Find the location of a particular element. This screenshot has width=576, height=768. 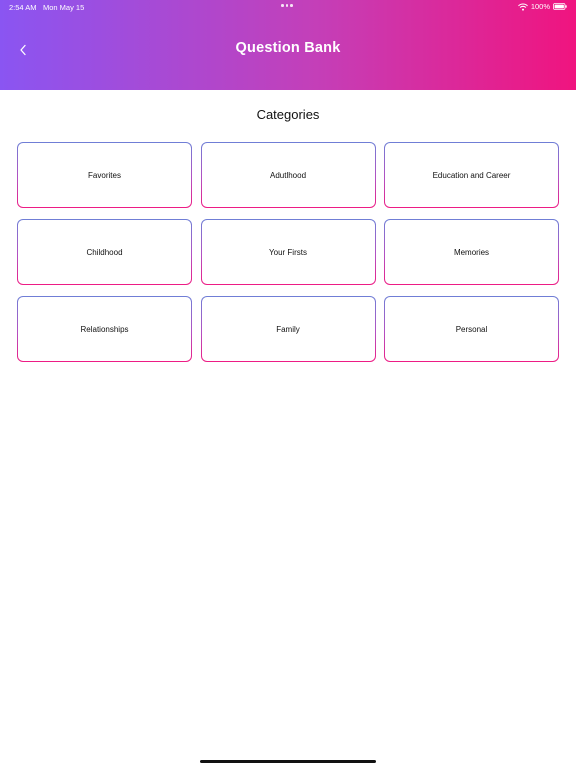

status-date: Mon May 15 is located at coordinates (64, 7).